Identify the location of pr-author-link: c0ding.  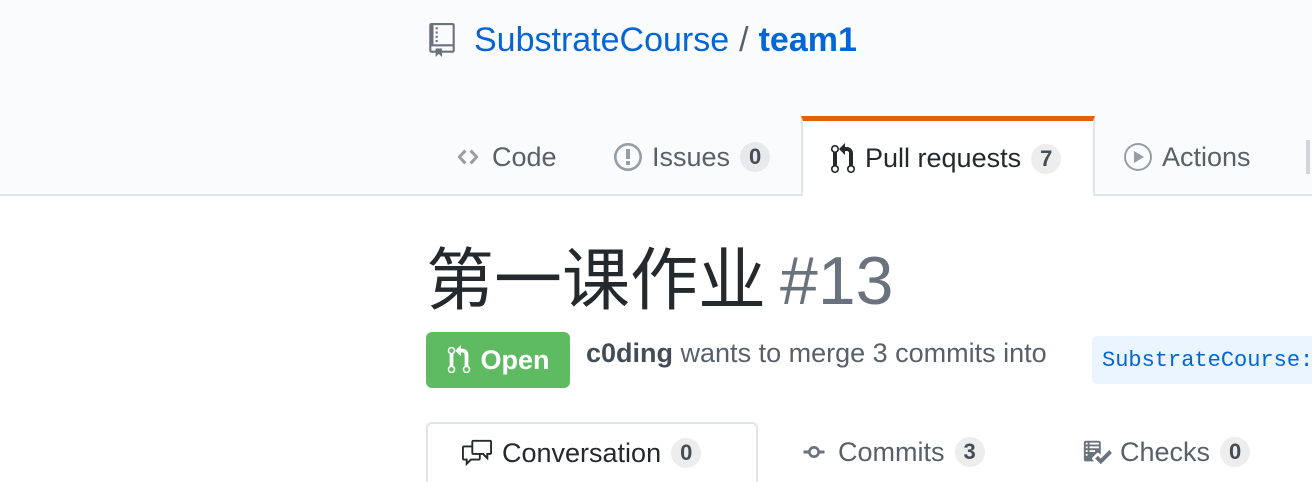
(629, 353).